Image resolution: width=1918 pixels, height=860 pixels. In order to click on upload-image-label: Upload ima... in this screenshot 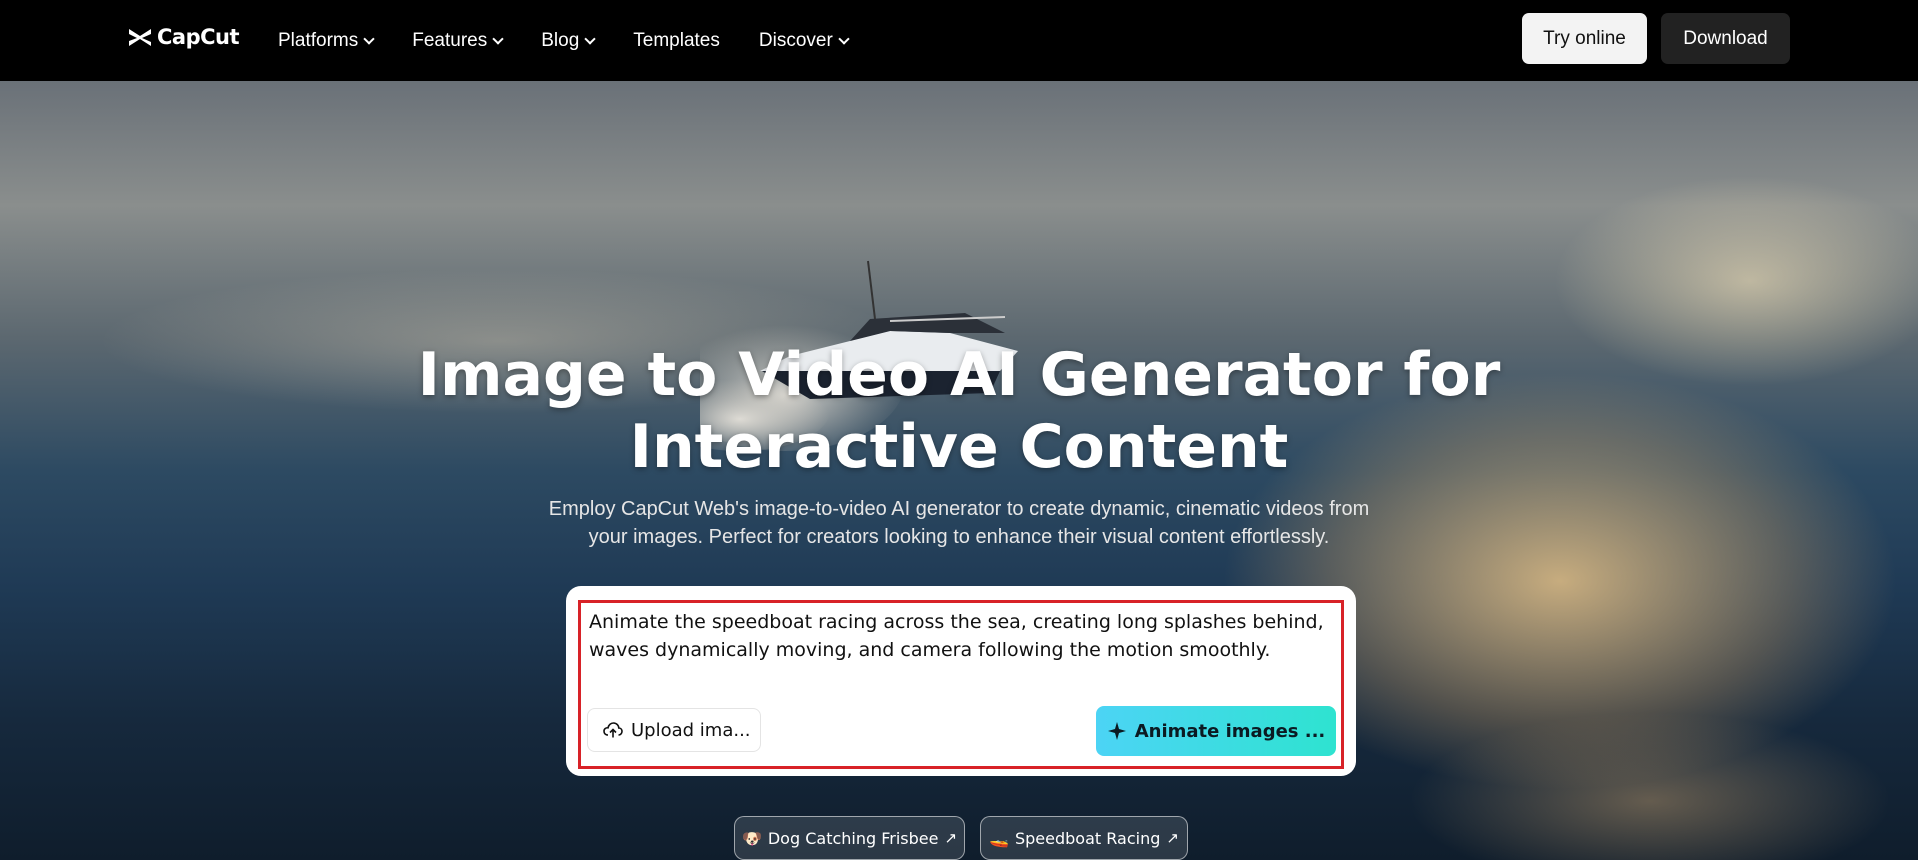, I will do `click(691, 730)`.